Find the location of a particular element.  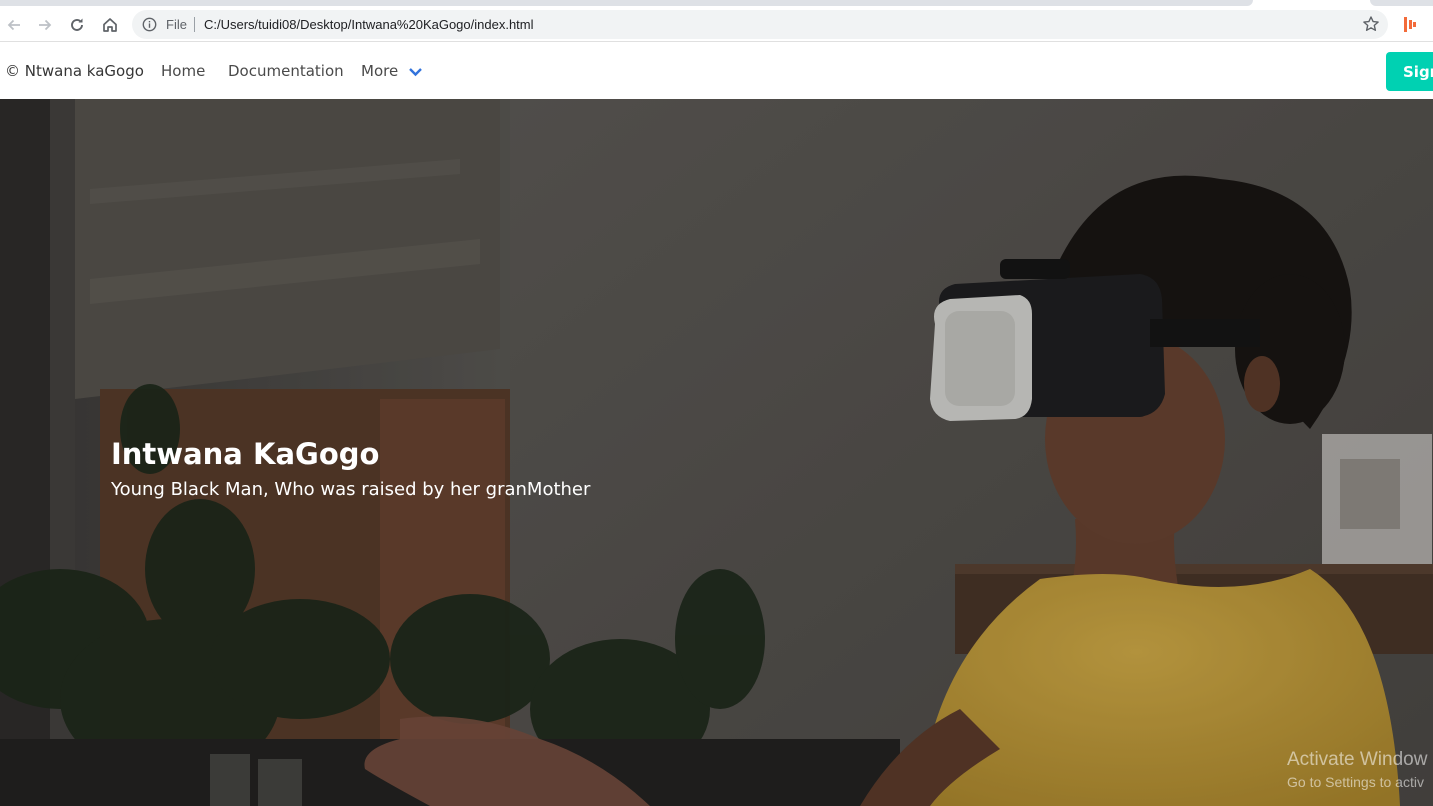

url-scheme-label: File is located at coordinates (176, 24).